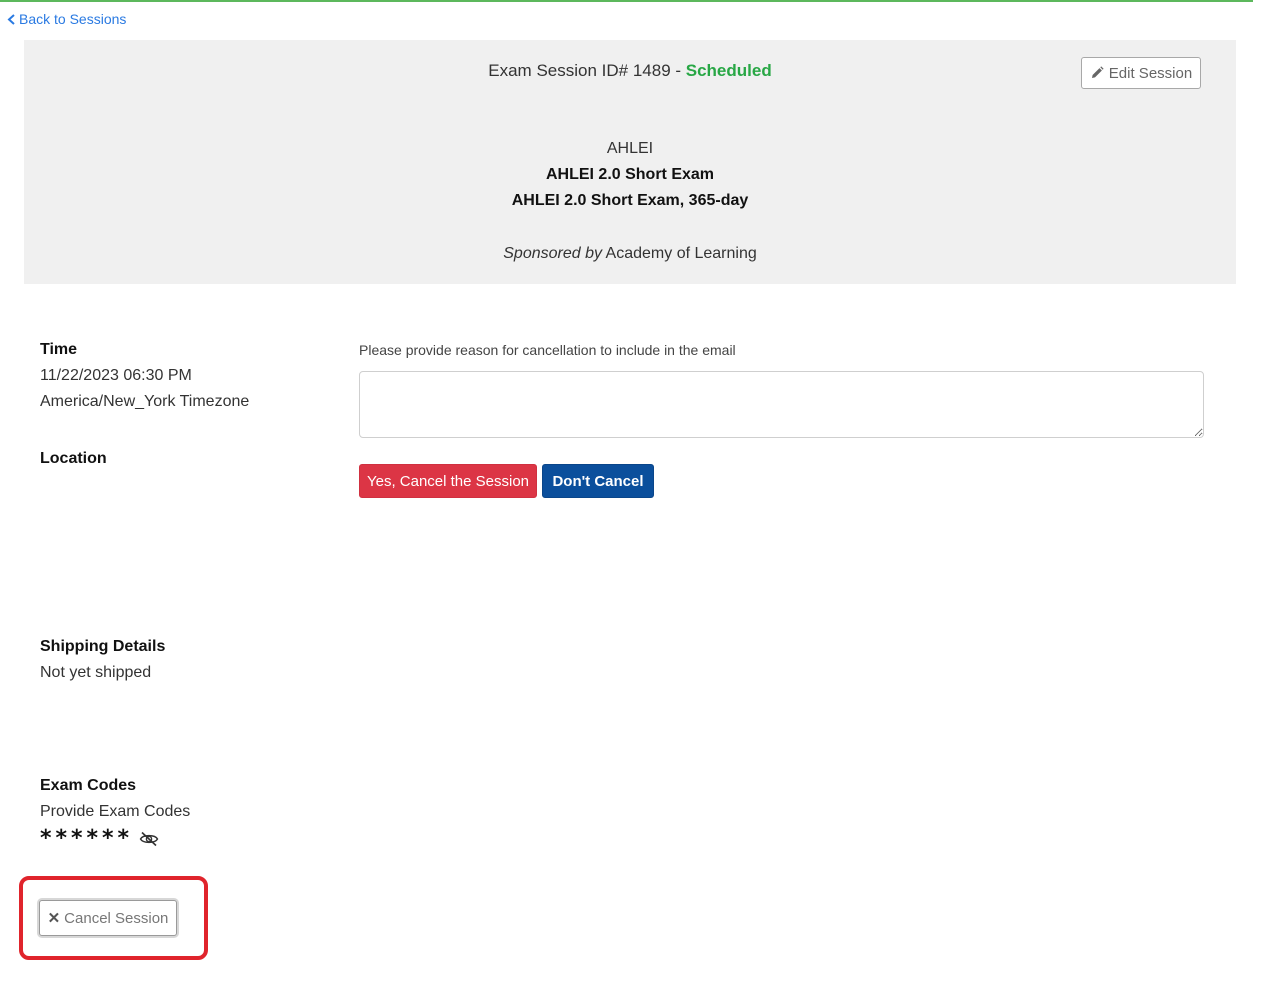  Describe the element at coordinates (781, 404) in the screenshot. I see `cancellation-reason-input` at that location.